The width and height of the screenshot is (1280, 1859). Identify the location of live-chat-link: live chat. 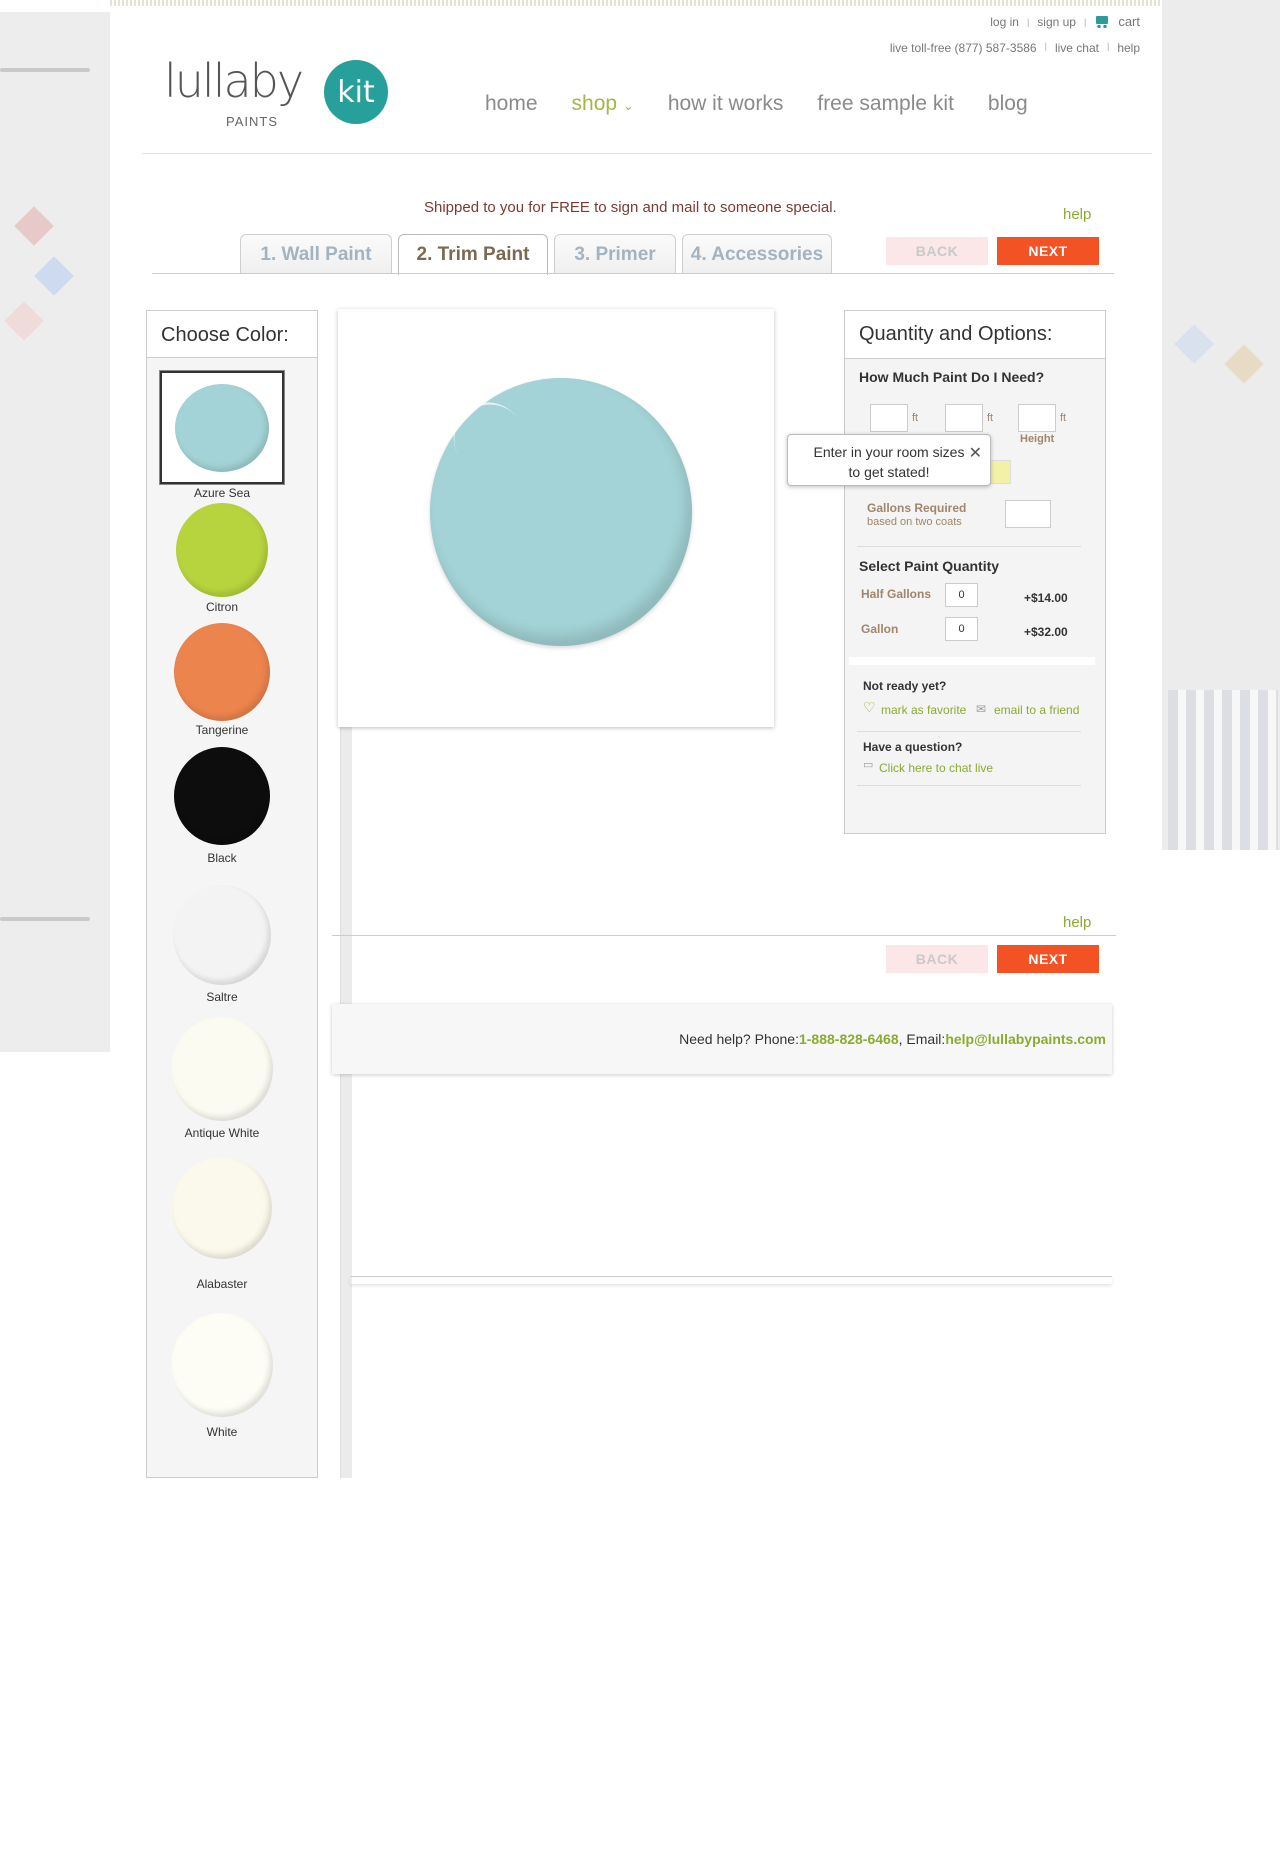
(1077, 48).